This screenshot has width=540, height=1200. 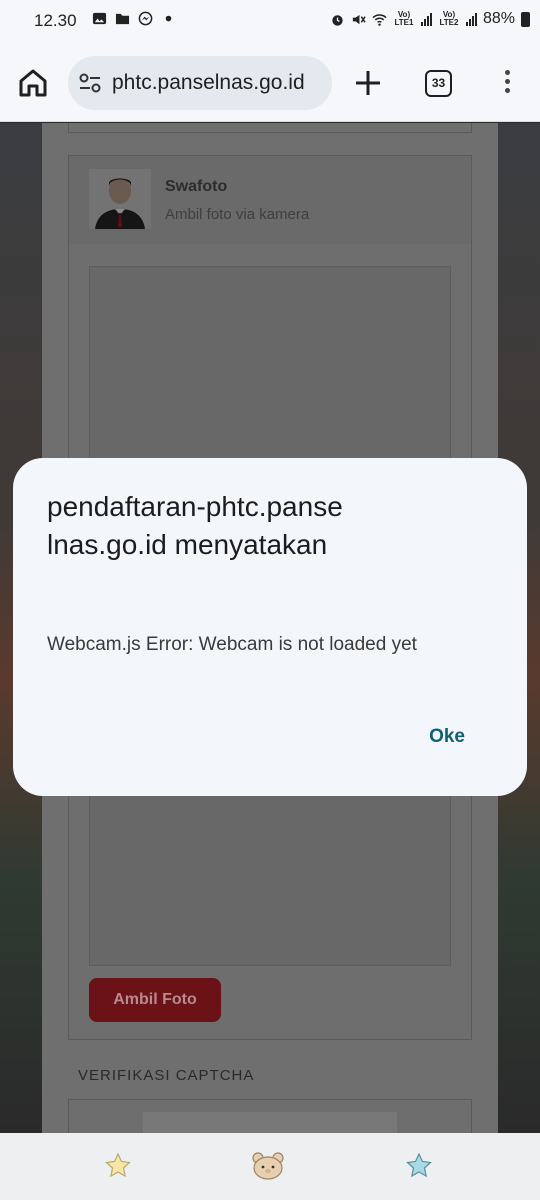 I want to click on avatar, so click(x=120, y=199).